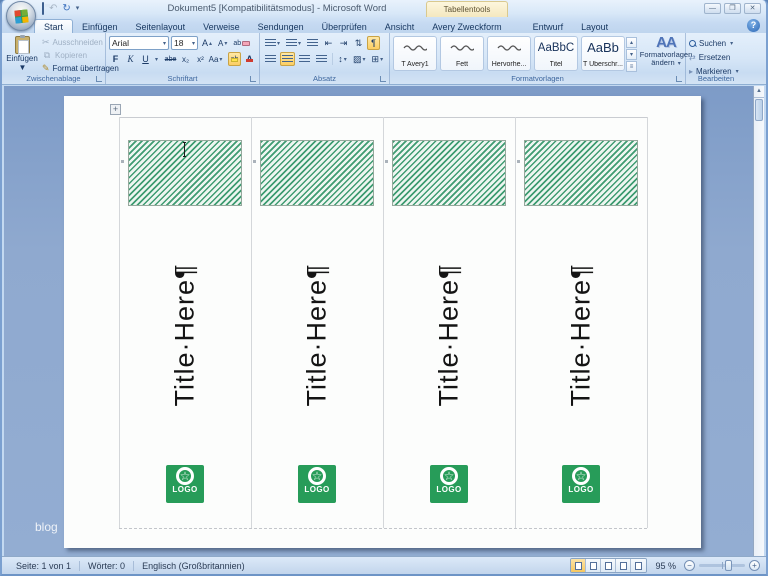  Describe the element at coordinates (374, 43) in the screenshot. I see `show-formatting-marks-button: ¶` at that location.